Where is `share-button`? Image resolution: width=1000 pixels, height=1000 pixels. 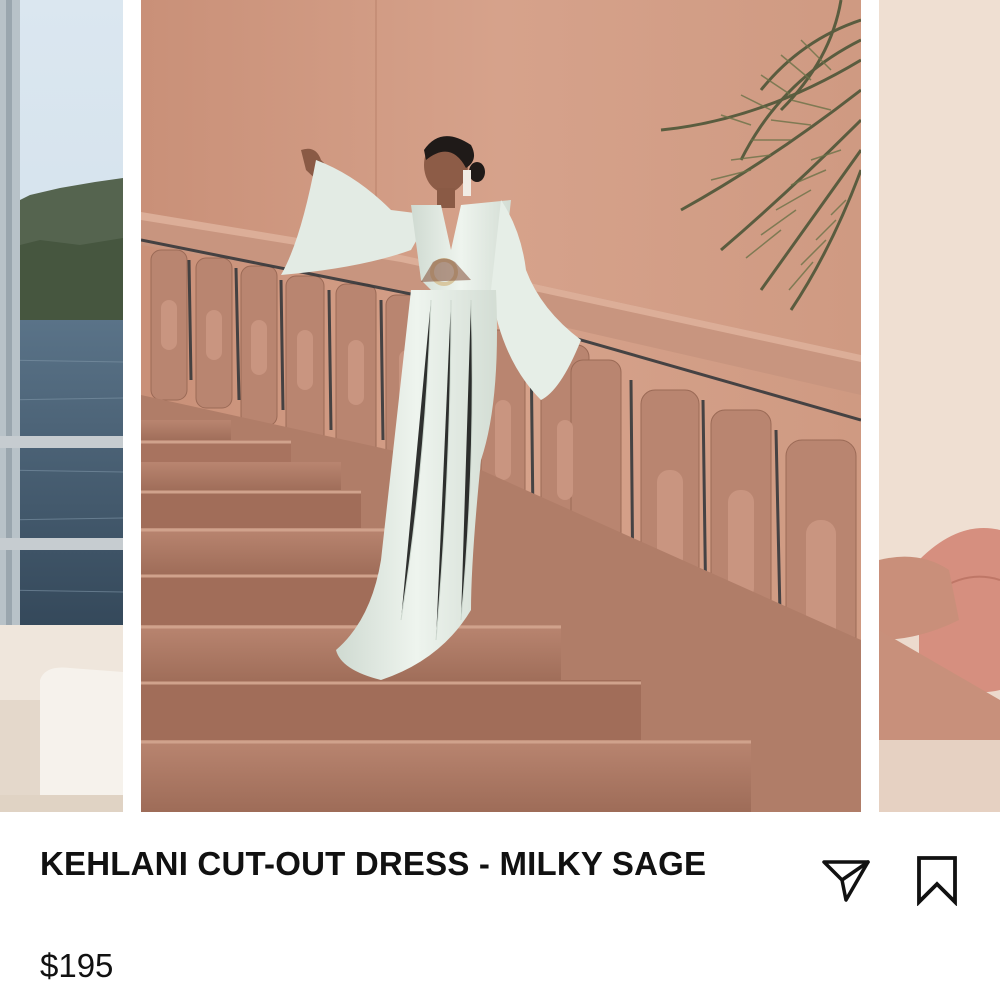 share-button is located at coordinates (846, 880).